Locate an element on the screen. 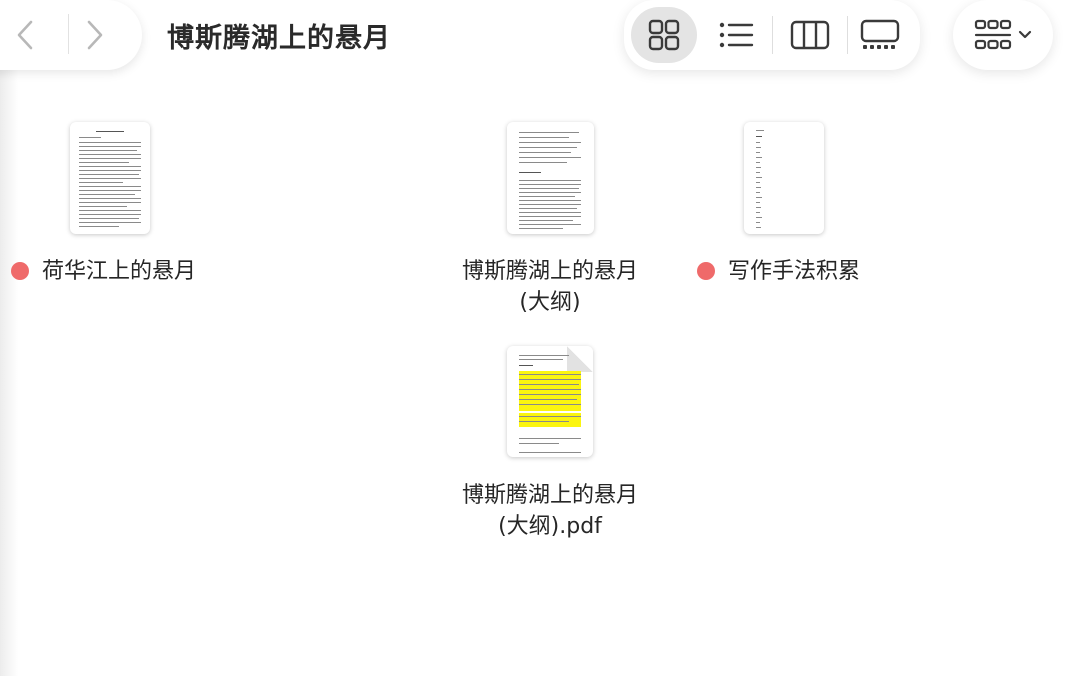  view-columns-button is located at coordinates (810, 35).